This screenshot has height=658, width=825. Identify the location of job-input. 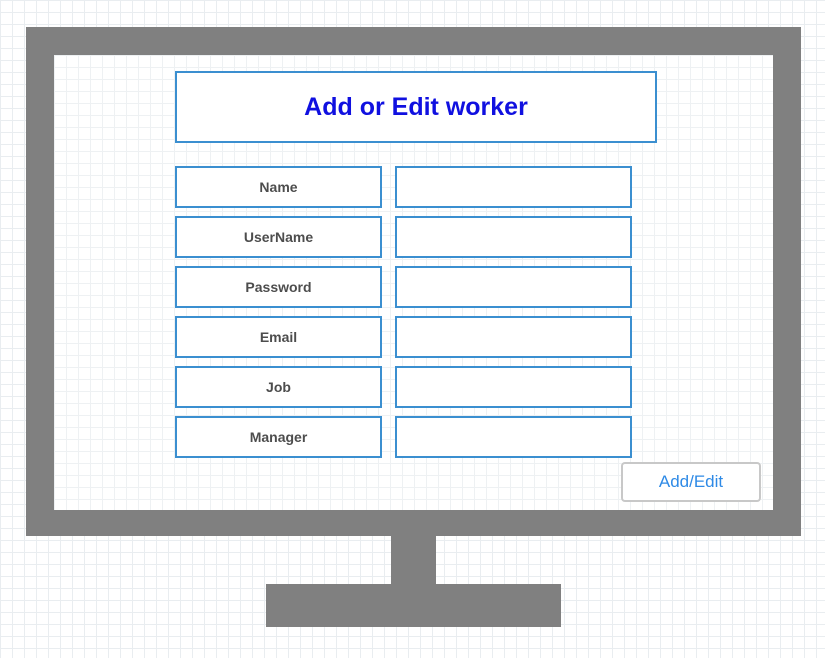
(513, 387).